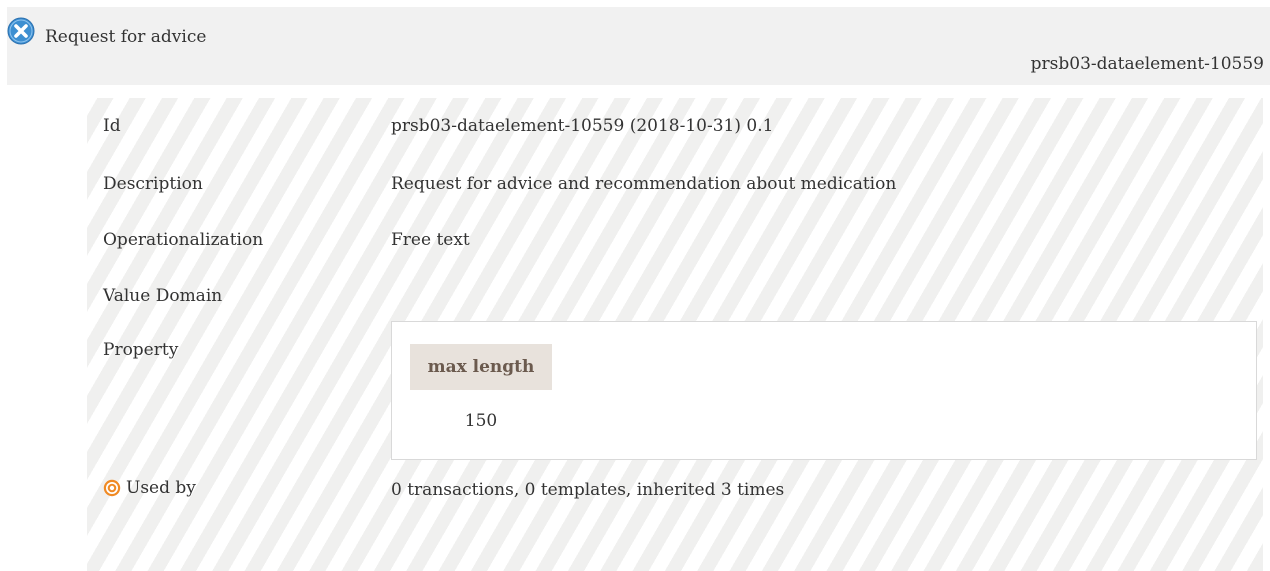 Image resolution: width=1270 pixels, height=571 pixels. I want to click on max-length-header: max length, so click(481, 367).